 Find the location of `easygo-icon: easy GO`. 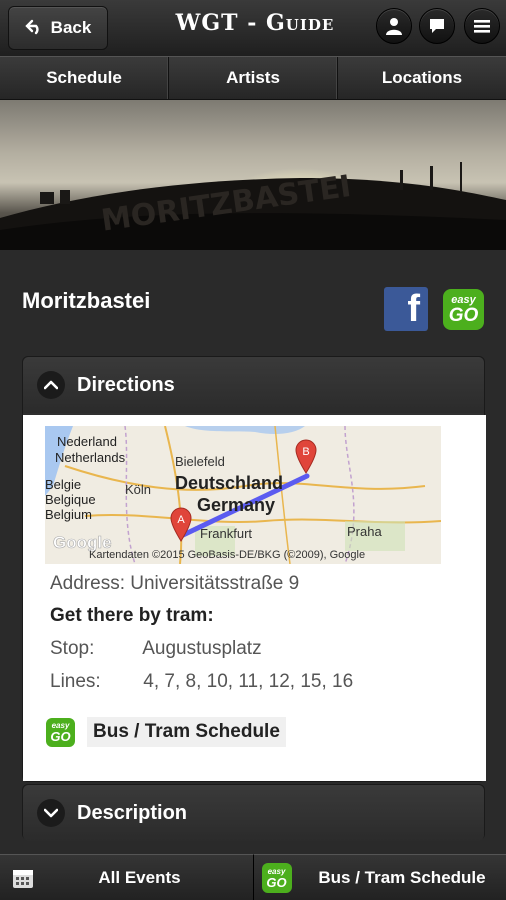

easygo-icon: easy GO is located at coordinates (463, 309).